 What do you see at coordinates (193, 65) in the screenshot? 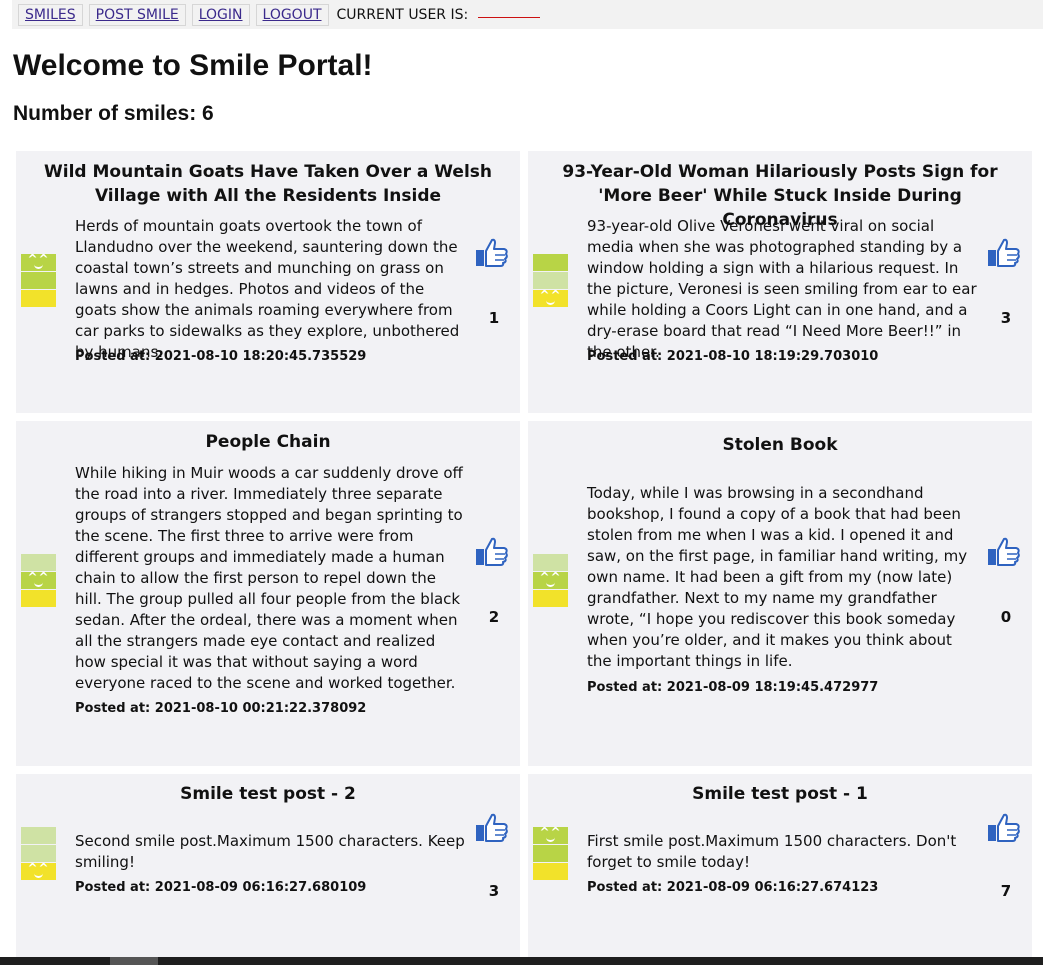
I see `page-title: Welcome to Smile Portal!` at bounding box center [193, 65].